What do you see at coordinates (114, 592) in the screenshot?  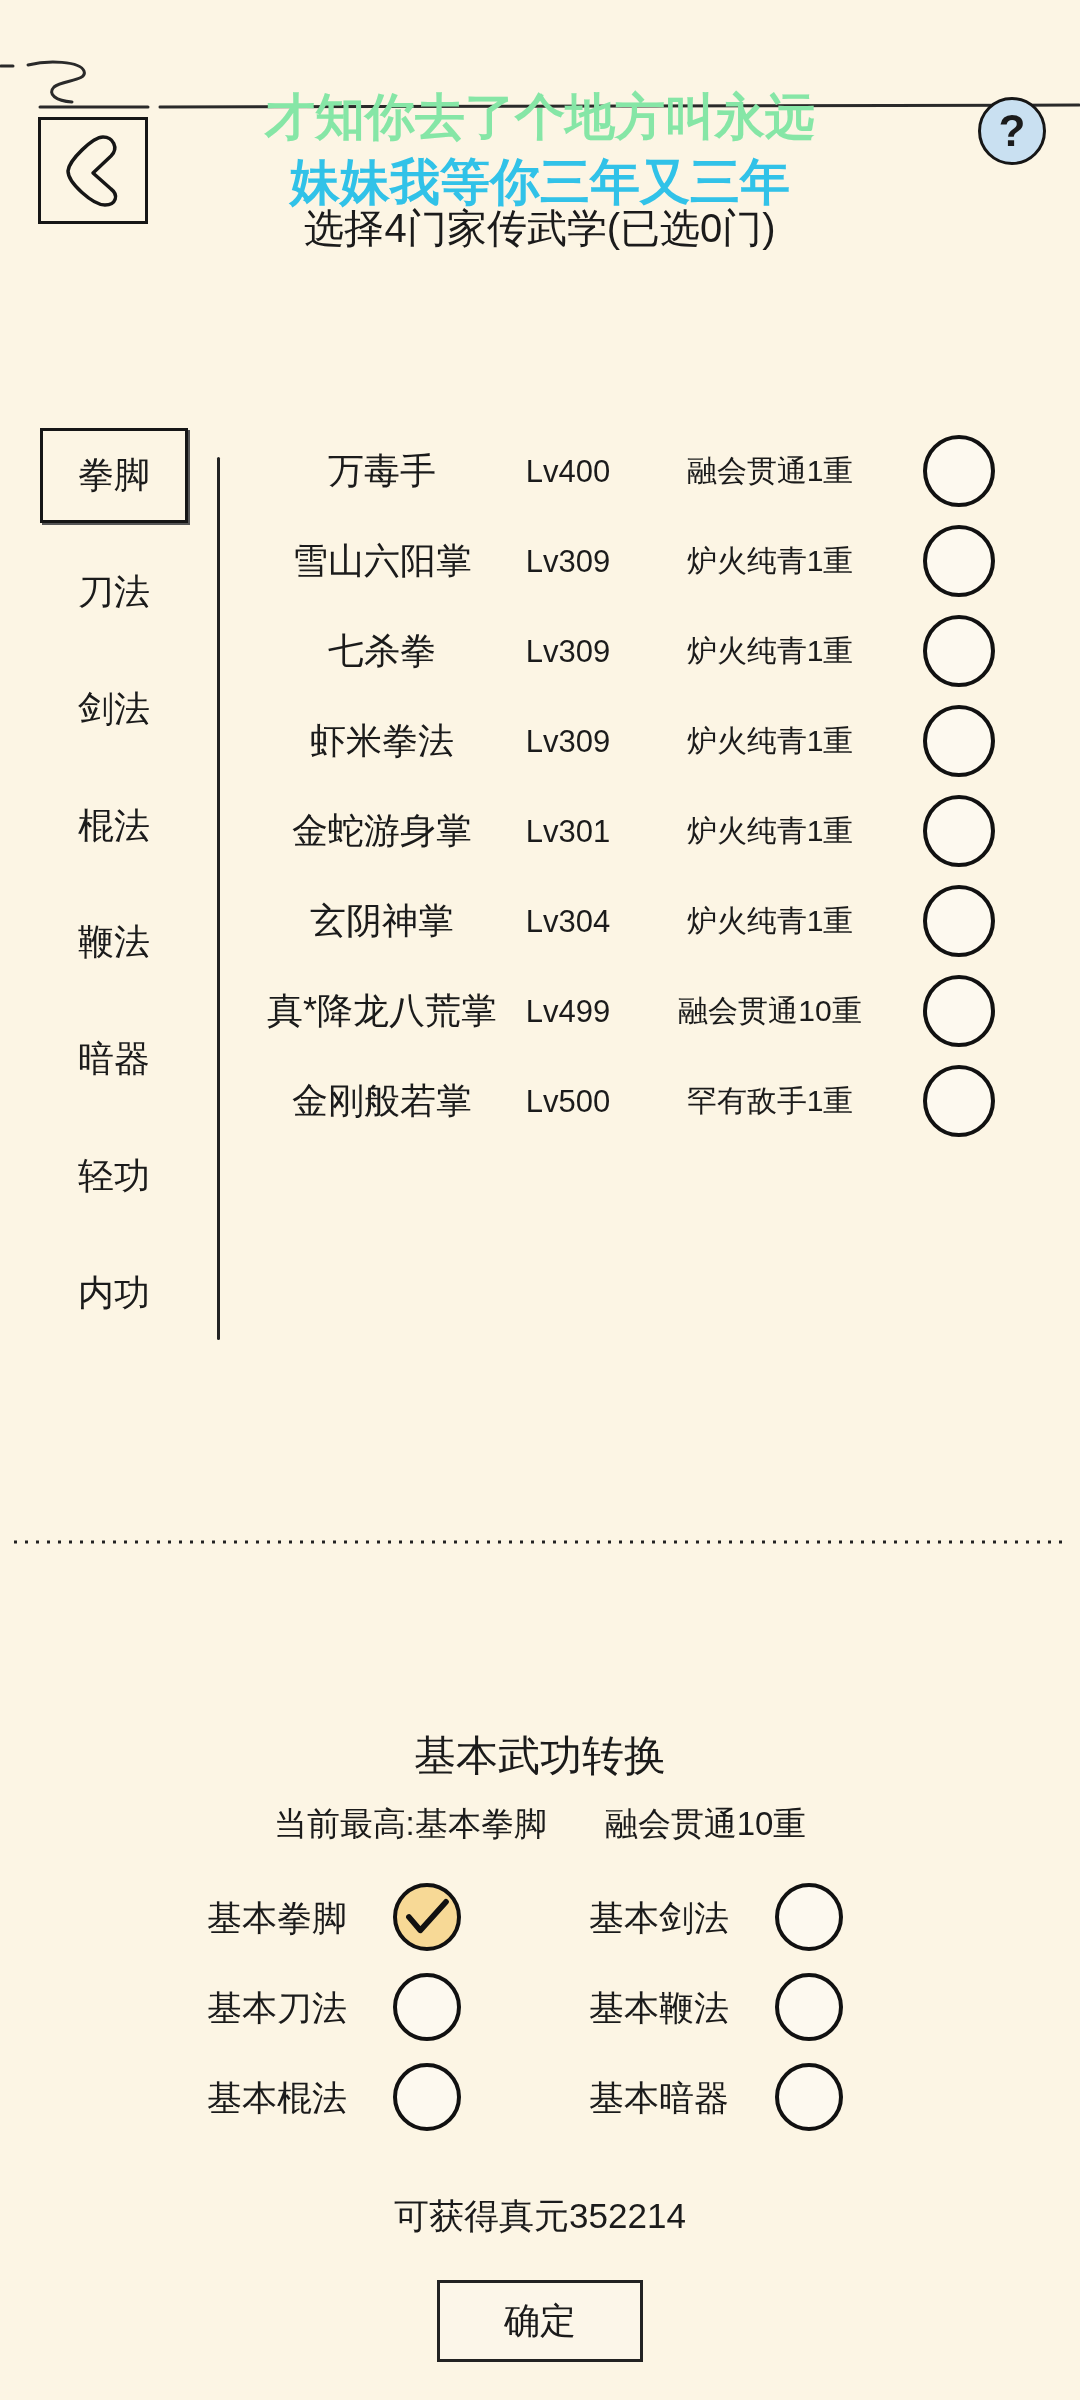 I see `category-tab: 刀法` at bounding box center [114, 592].